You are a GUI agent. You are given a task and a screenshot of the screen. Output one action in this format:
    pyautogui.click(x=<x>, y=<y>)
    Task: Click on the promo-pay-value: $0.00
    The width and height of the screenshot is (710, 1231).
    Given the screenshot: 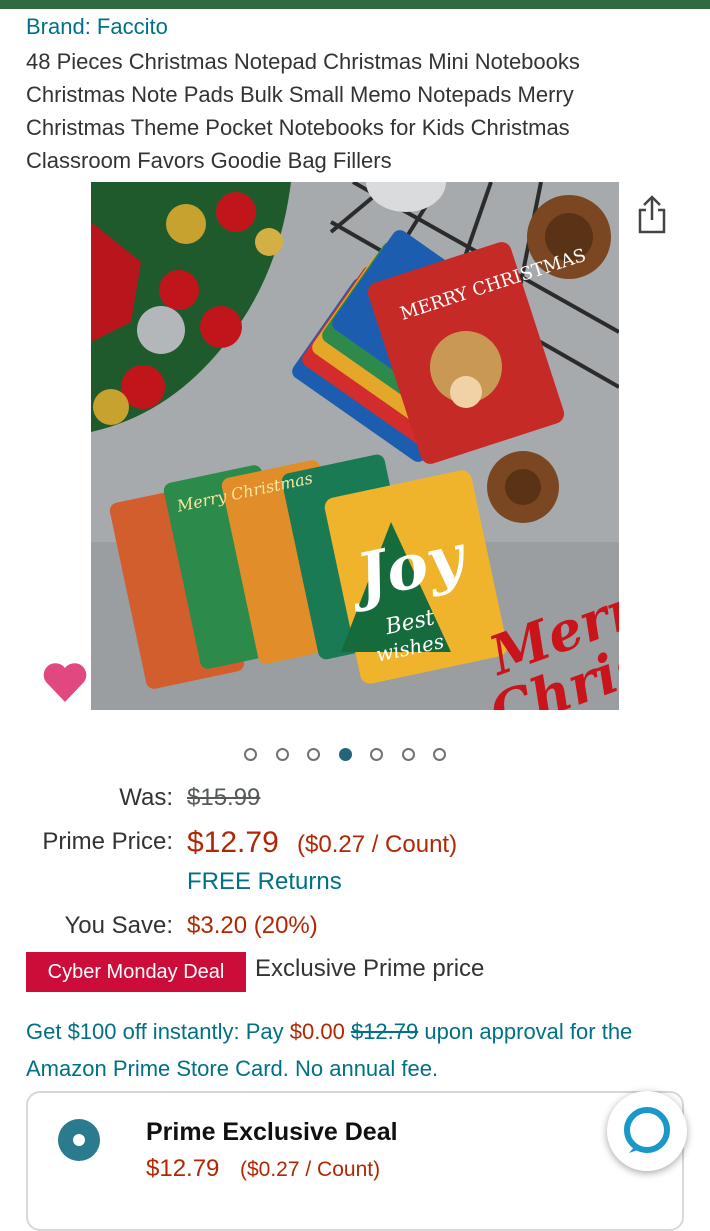 What is the action you would take?
    pyautogui.click(x=317, y=1031)
    